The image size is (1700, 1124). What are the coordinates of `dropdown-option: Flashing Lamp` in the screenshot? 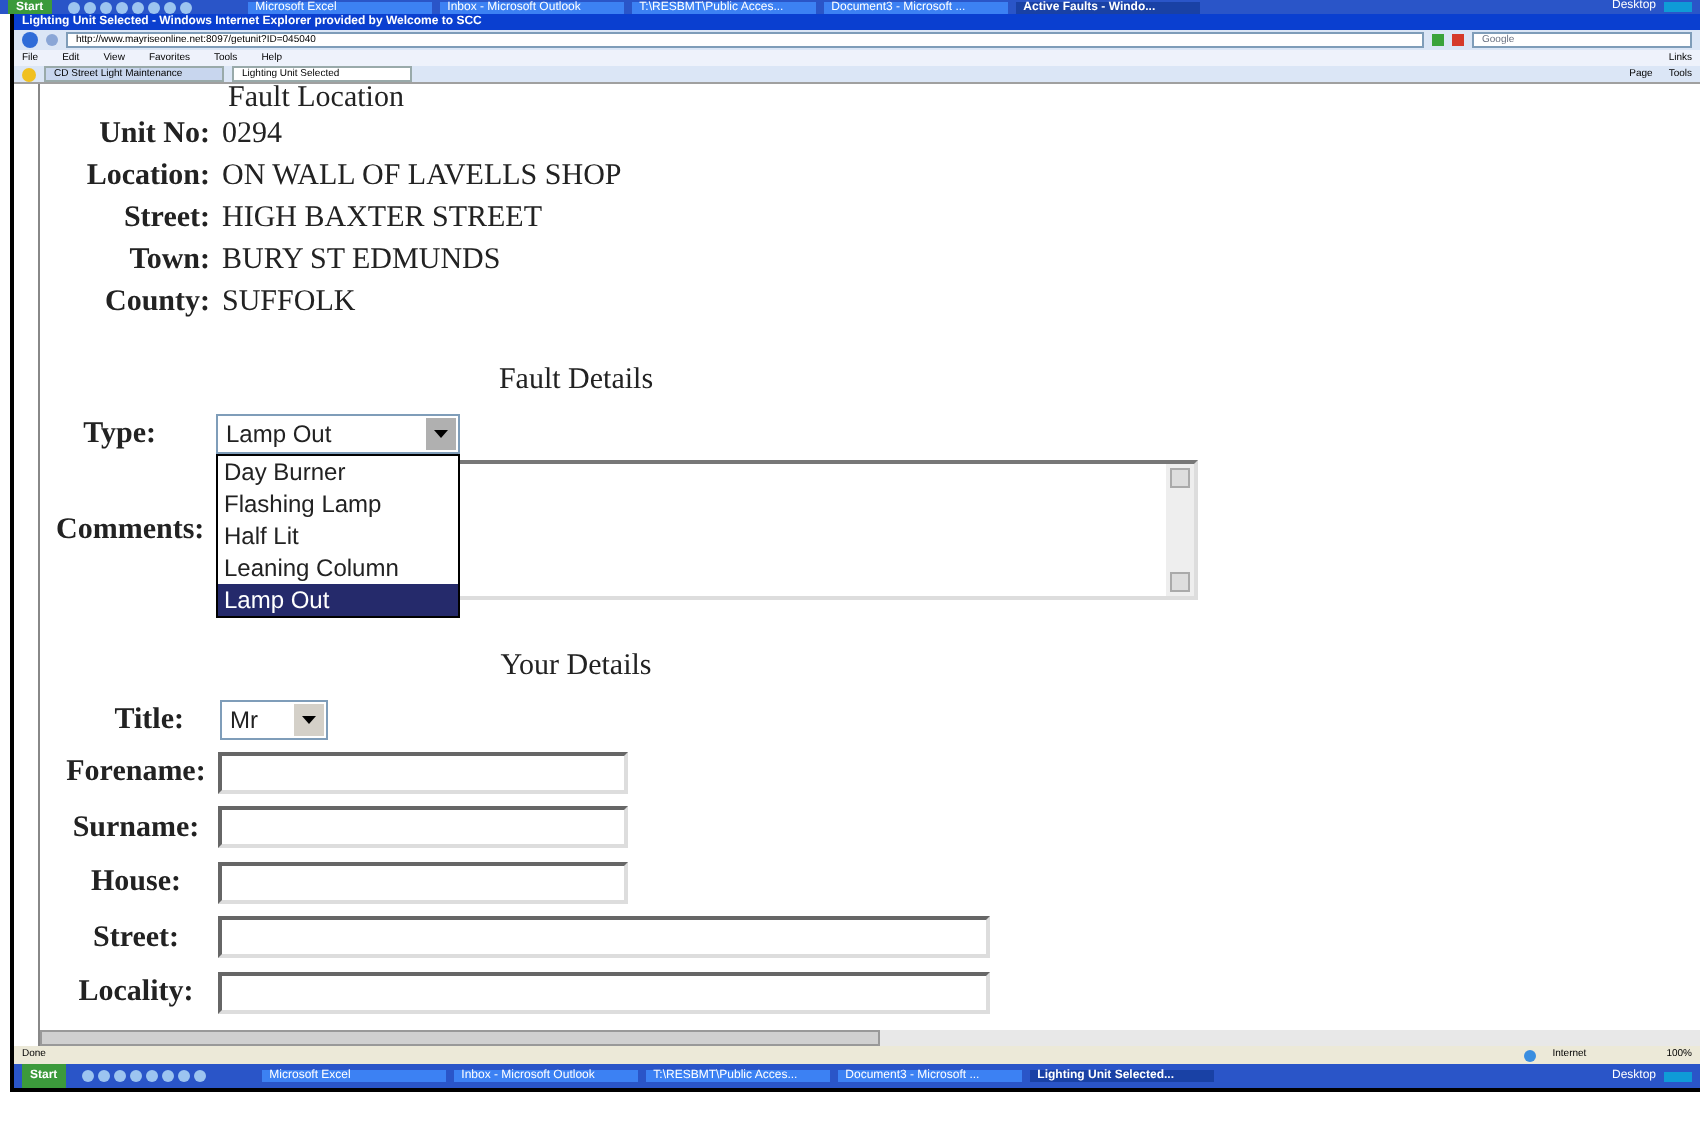 It's located at (338, 503).